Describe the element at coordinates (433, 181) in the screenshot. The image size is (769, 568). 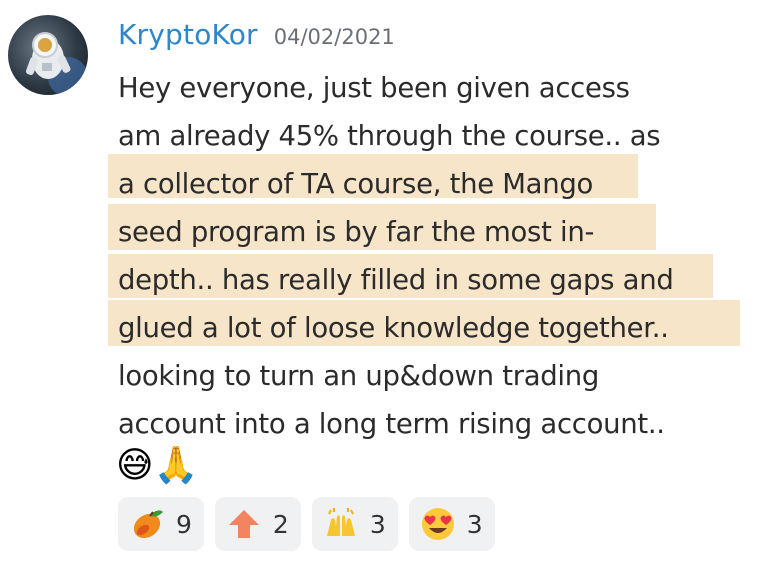
I see `message-line-highlighted: a collector of TA course, the Mango` at that location.